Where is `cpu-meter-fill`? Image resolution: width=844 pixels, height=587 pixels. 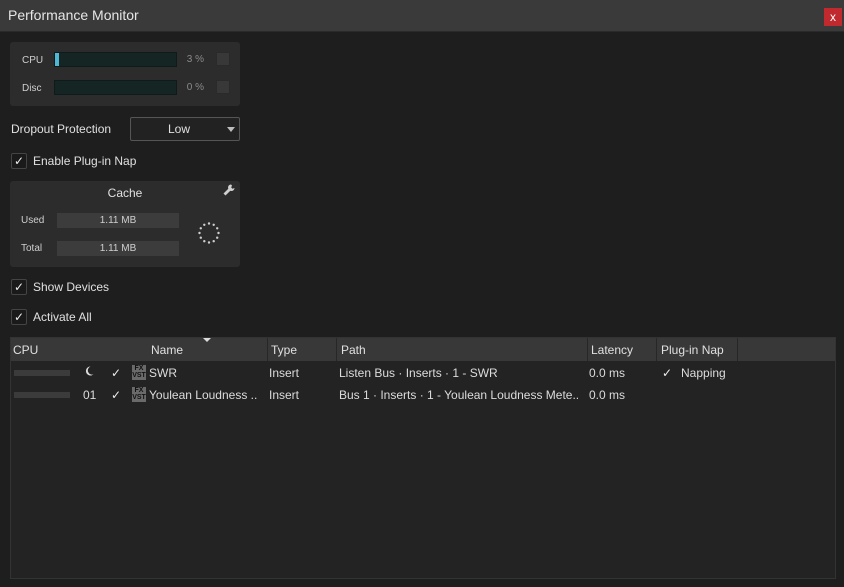 cpu-meter-fill is located at coordinates (57, 59).